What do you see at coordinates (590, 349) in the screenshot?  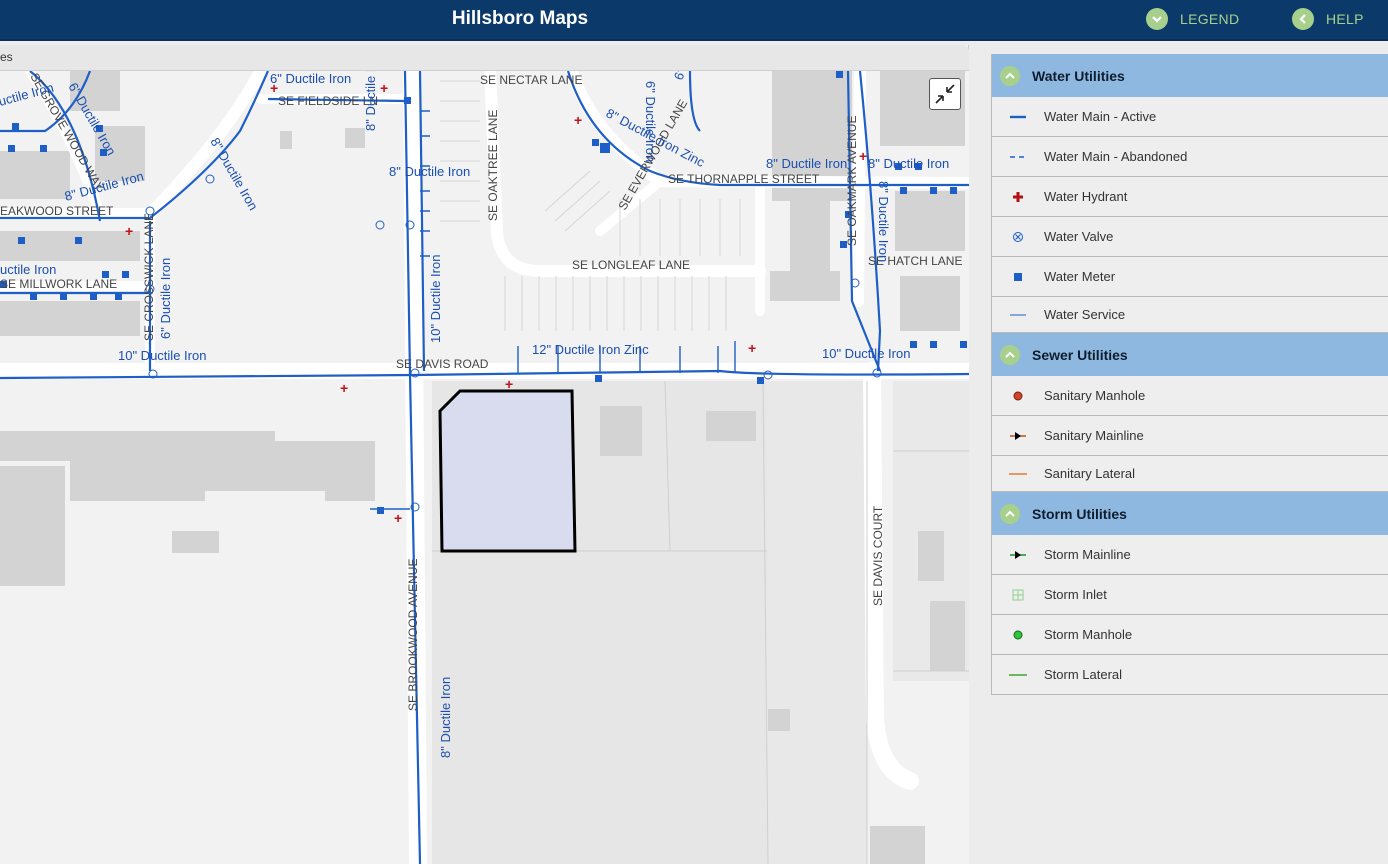 I see `pipe-label: 12" Ductile Iron Zinc` at bounding box center [590, 349].